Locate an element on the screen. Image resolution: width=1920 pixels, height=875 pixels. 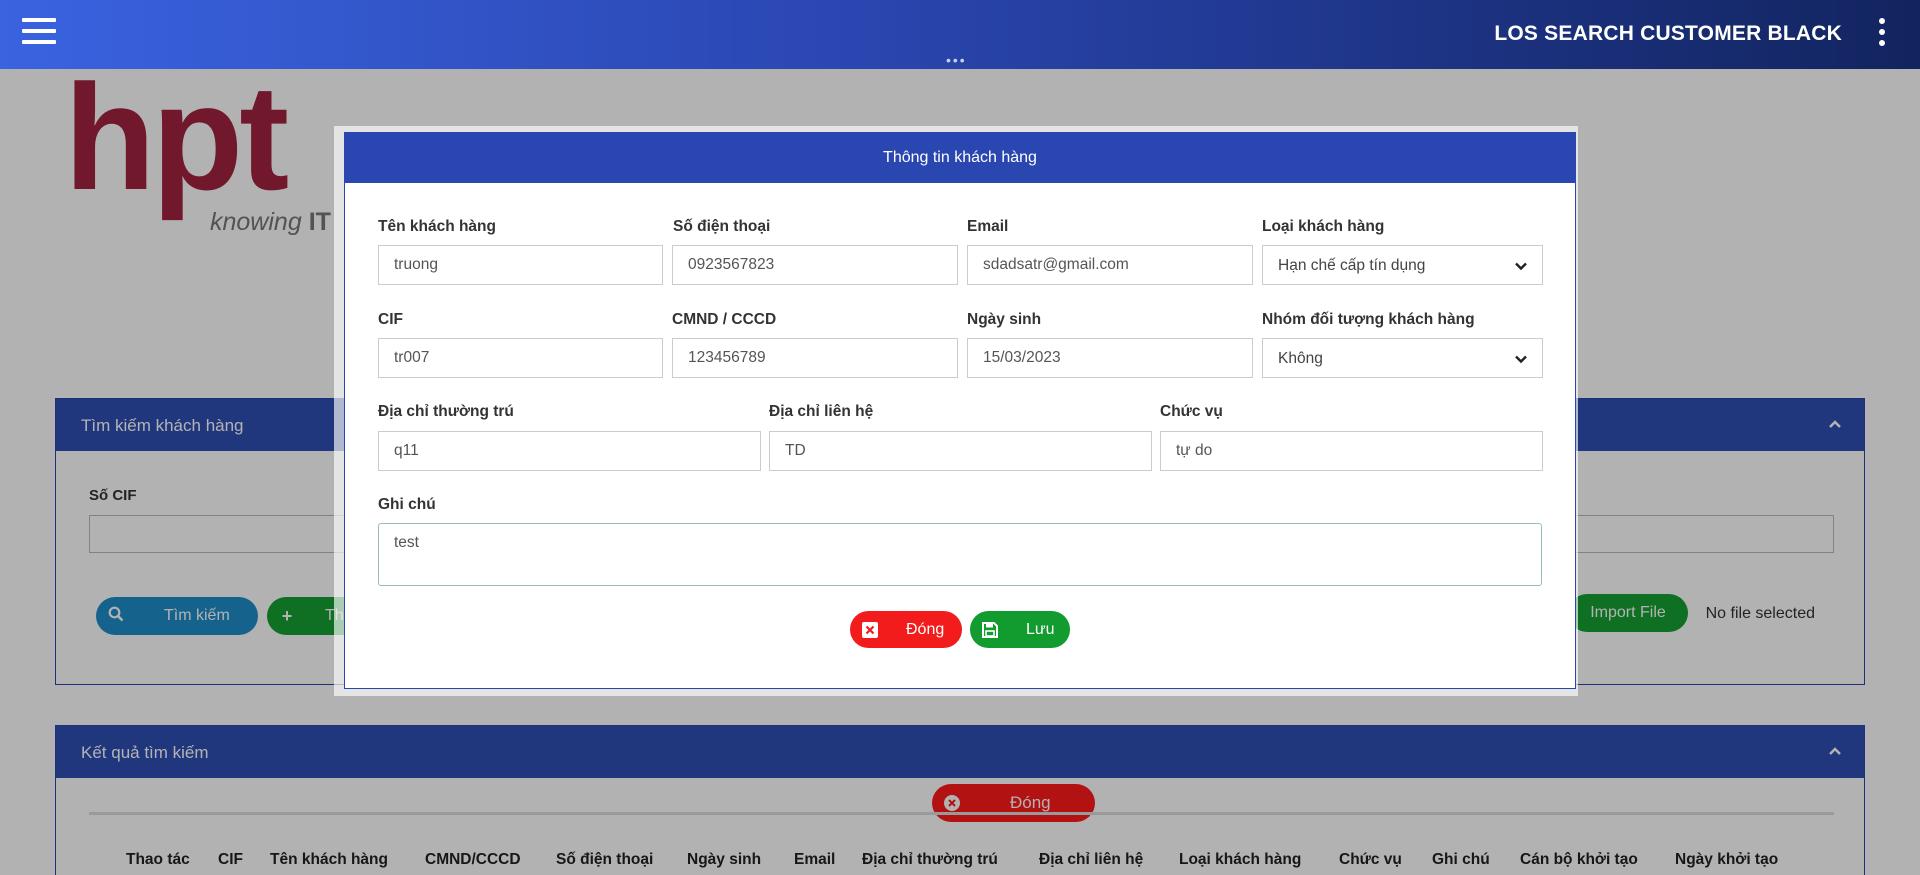
modal-title: Thông tin khách hàng is located at coordinates (960, 158).